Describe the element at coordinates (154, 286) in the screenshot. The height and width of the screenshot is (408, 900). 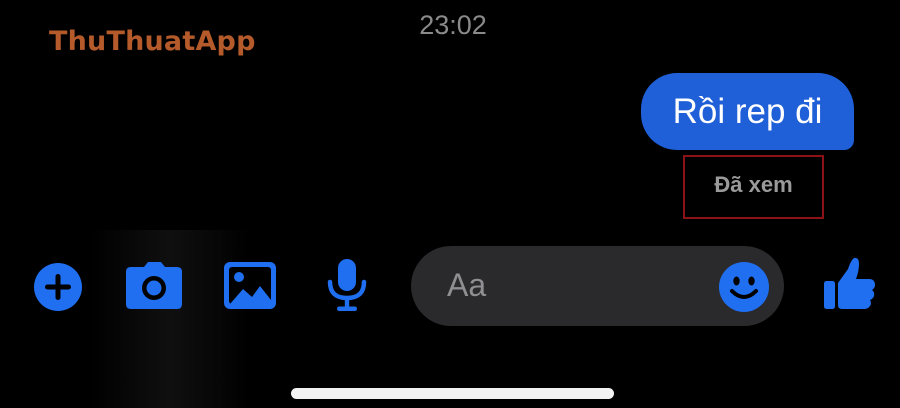
I see `camera-icon` at that location.